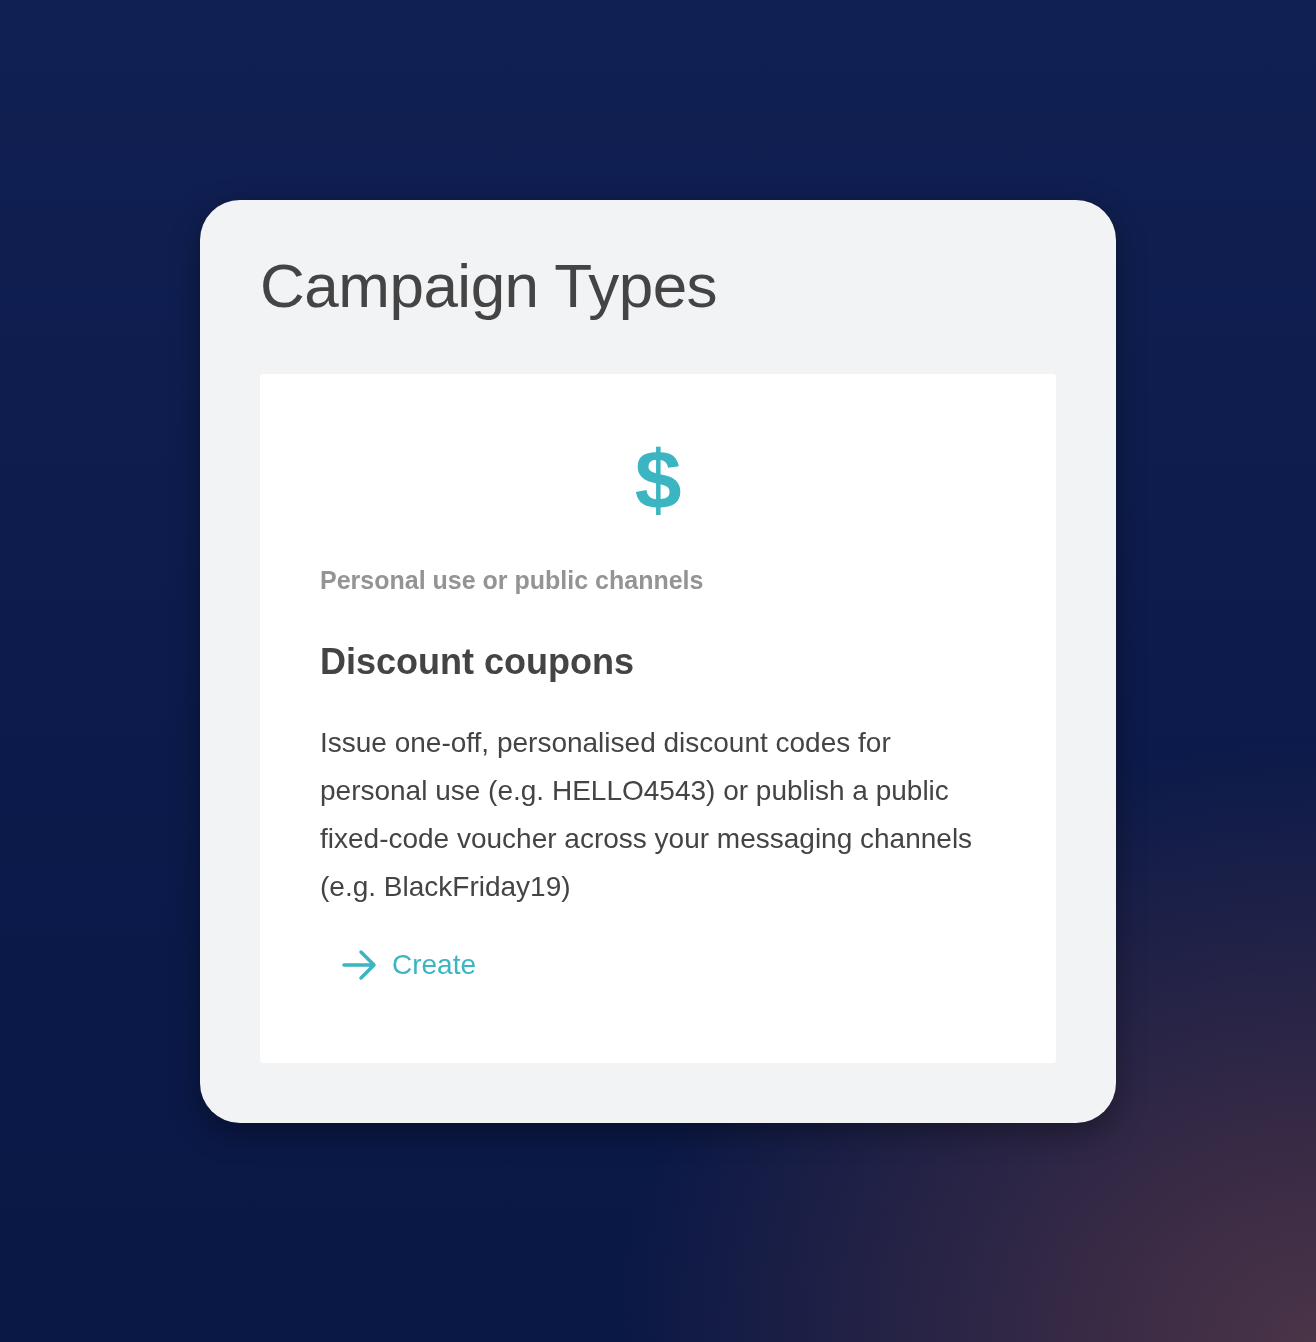  What do you see at coordinates (360, 965) in the screenshot?
I see `arrow-icon` at bounding box center [360, 965].